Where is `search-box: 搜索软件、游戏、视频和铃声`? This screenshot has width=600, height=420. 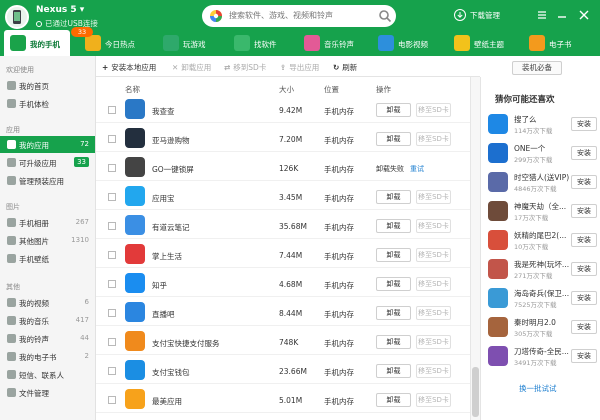 search-box: 搜索软件、游戏、视频和铃声 is located at coordinates (299, 16).